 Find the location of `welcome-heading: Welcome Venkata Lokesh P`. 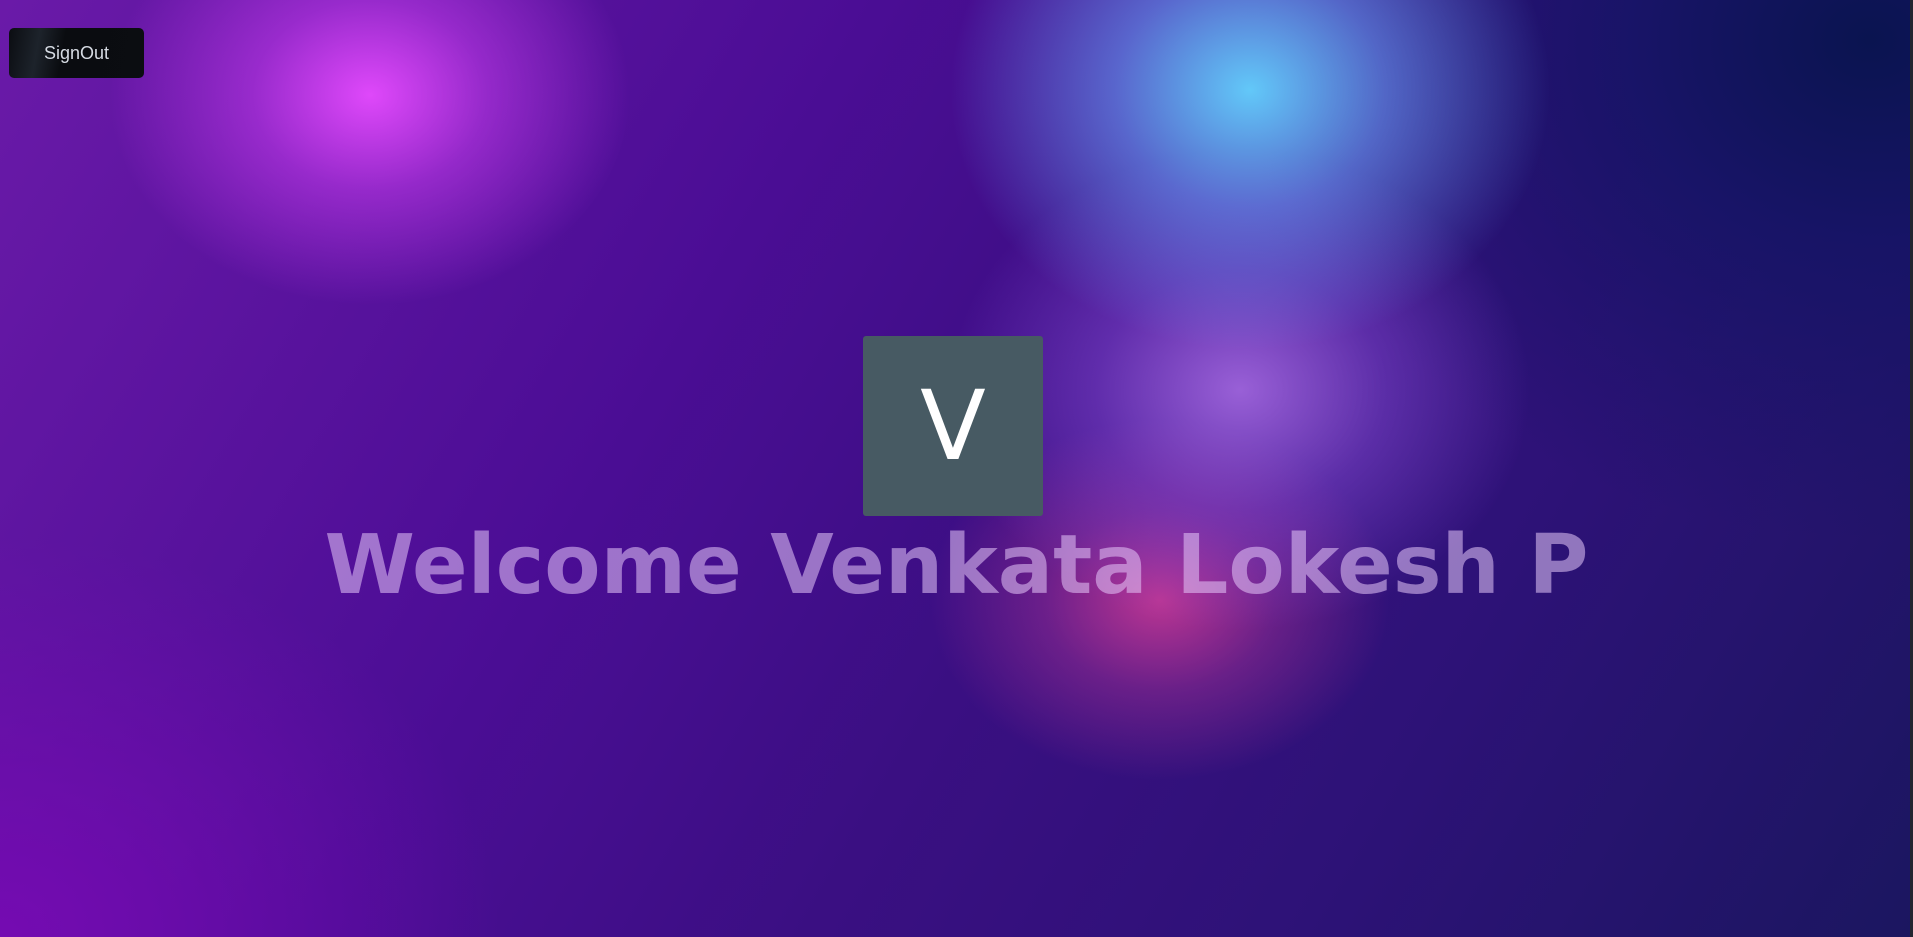

welcome-heading: Welcome Venkata Lokesh P is located at coordinates (956, 565).